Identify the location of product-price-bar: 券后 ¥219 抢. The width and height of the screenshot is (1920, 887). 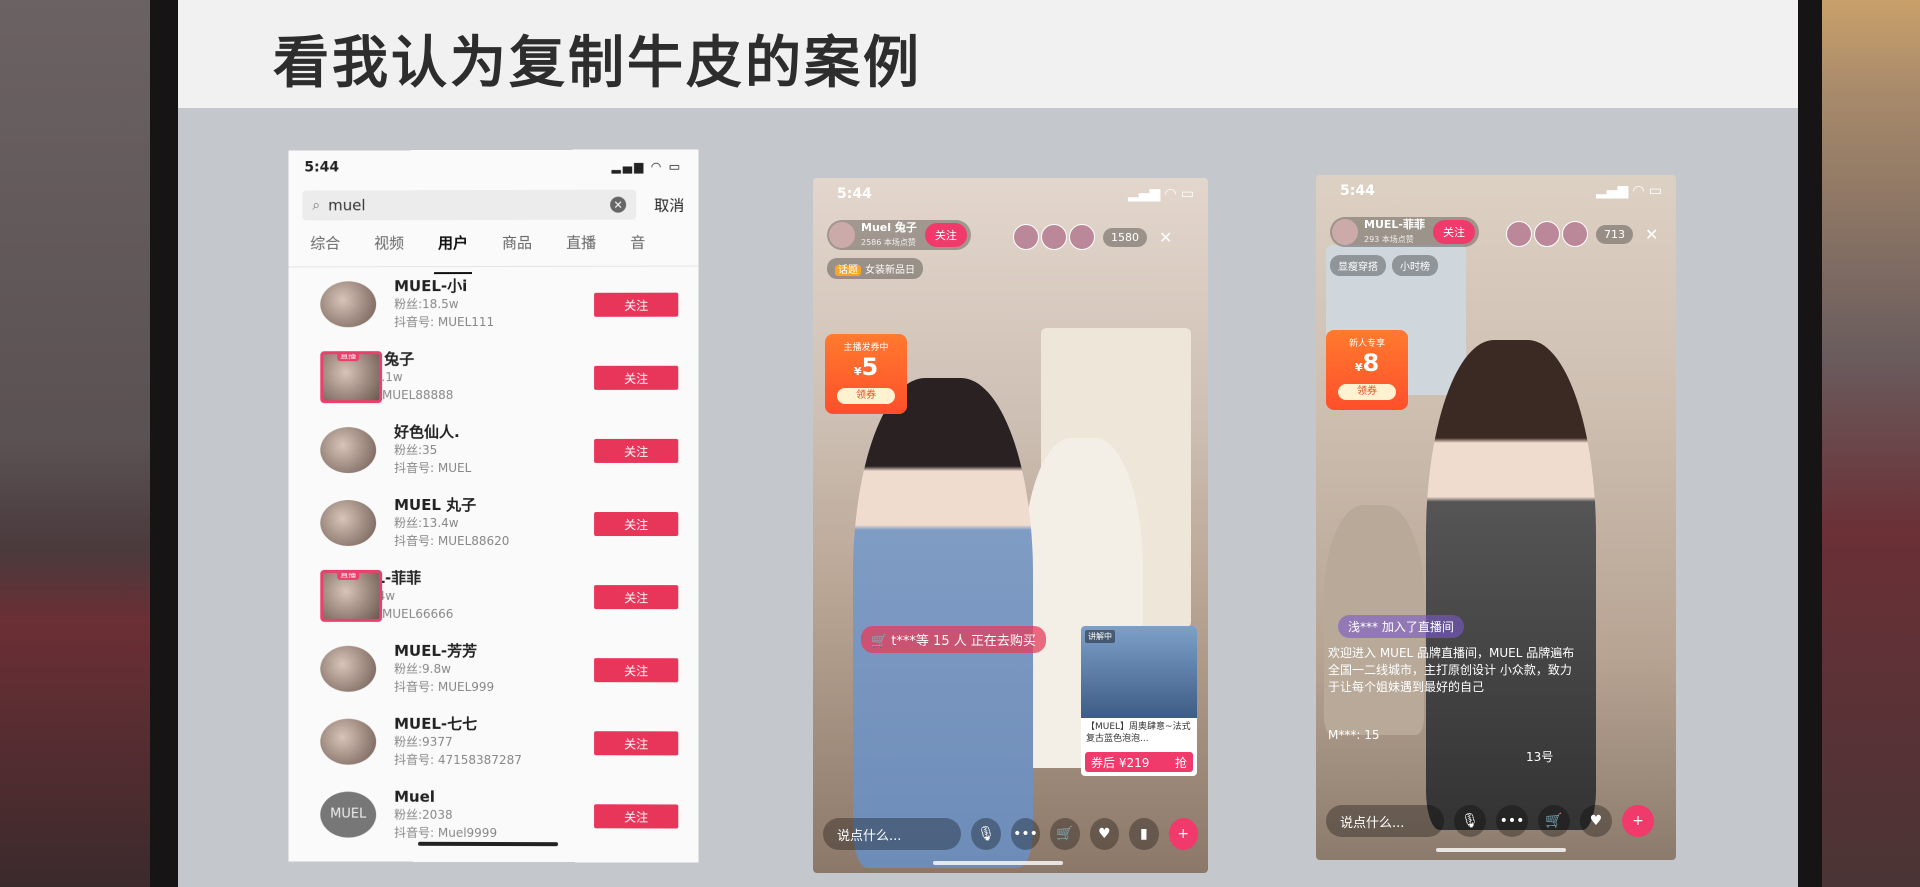
(1139, 762).